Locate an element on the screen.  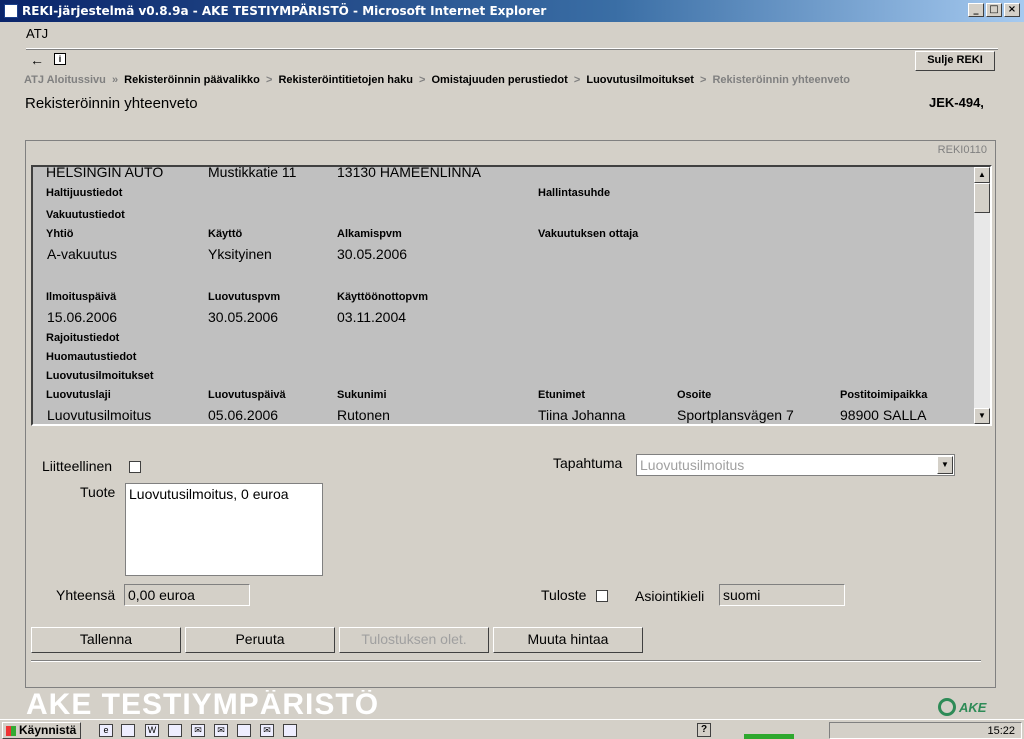
scroll-thumb is located at coordinates (982, 198).